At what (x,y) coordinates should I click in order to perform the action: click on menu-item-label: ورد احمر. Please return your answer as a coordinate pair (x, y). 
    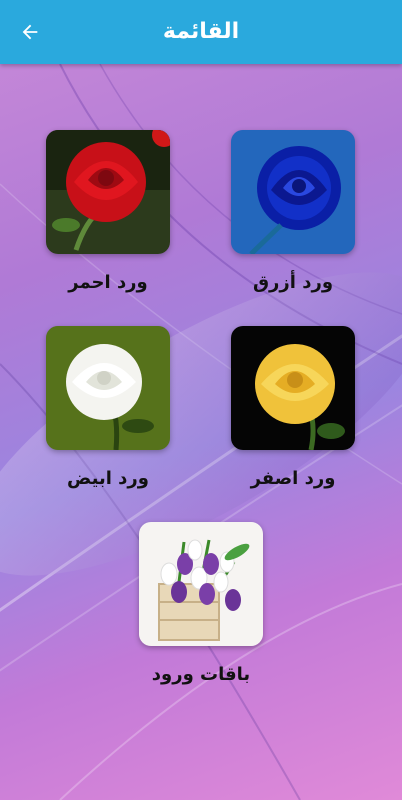
    Looking at the image, I should click on (108, 282).